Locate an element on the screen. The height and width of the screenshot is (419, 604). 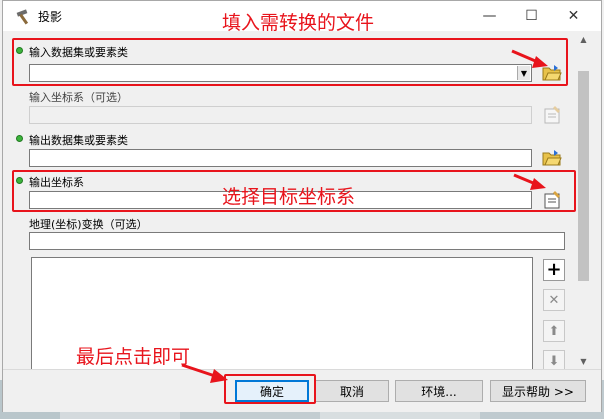
move-down-button: ⬇ is located at coordinates (554, 359).